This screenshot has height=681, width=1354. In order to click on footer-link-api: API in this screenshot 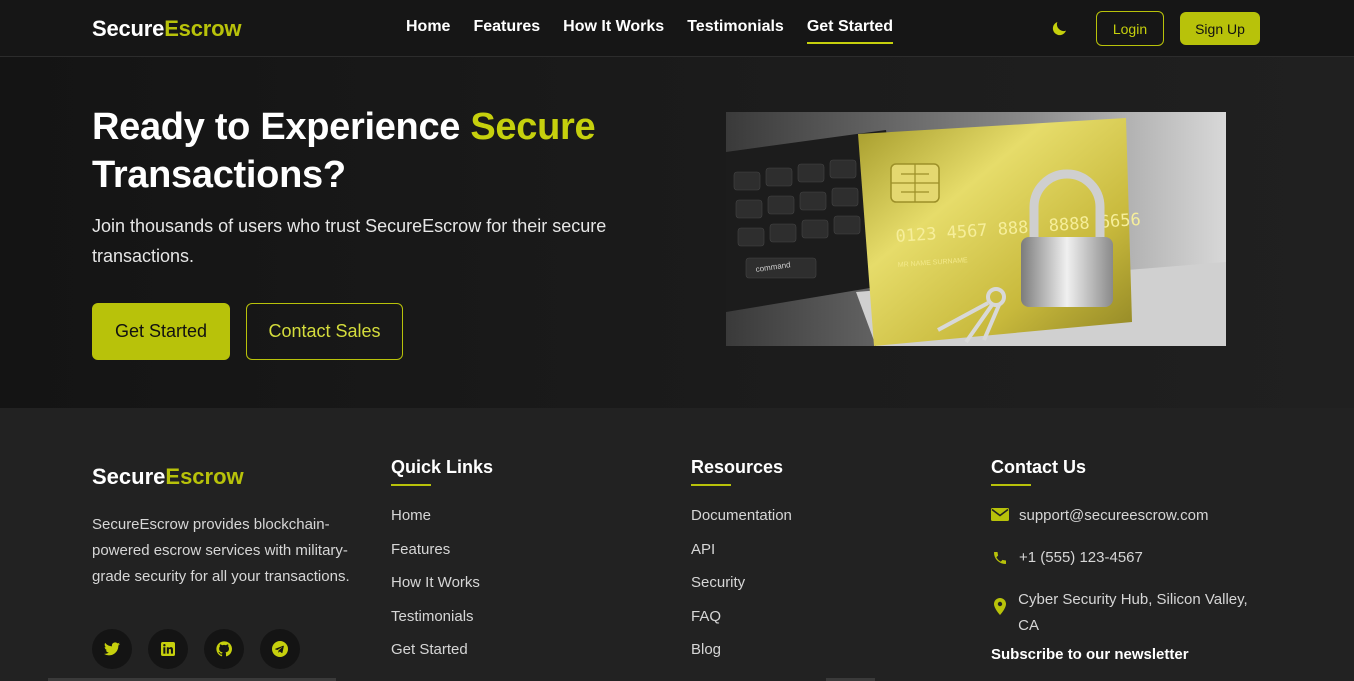, I will do `click(741, 558)`.